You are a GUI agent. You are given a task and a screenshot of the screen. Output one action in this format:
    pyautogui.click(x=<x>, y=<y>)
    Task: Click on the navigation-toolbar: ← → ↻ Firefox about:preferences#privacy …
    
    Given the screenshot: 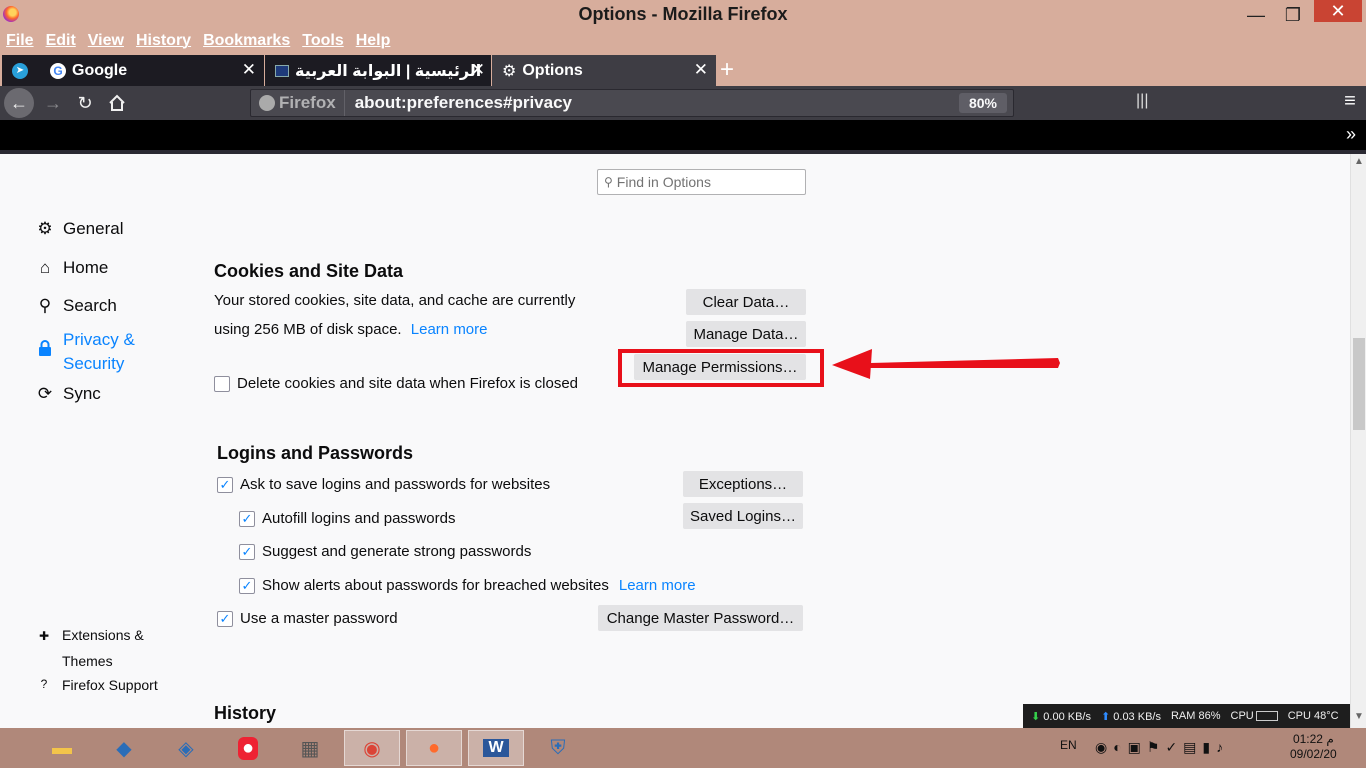 What is the action you would take?
    pyautogui.click(x=683, y=103)
    